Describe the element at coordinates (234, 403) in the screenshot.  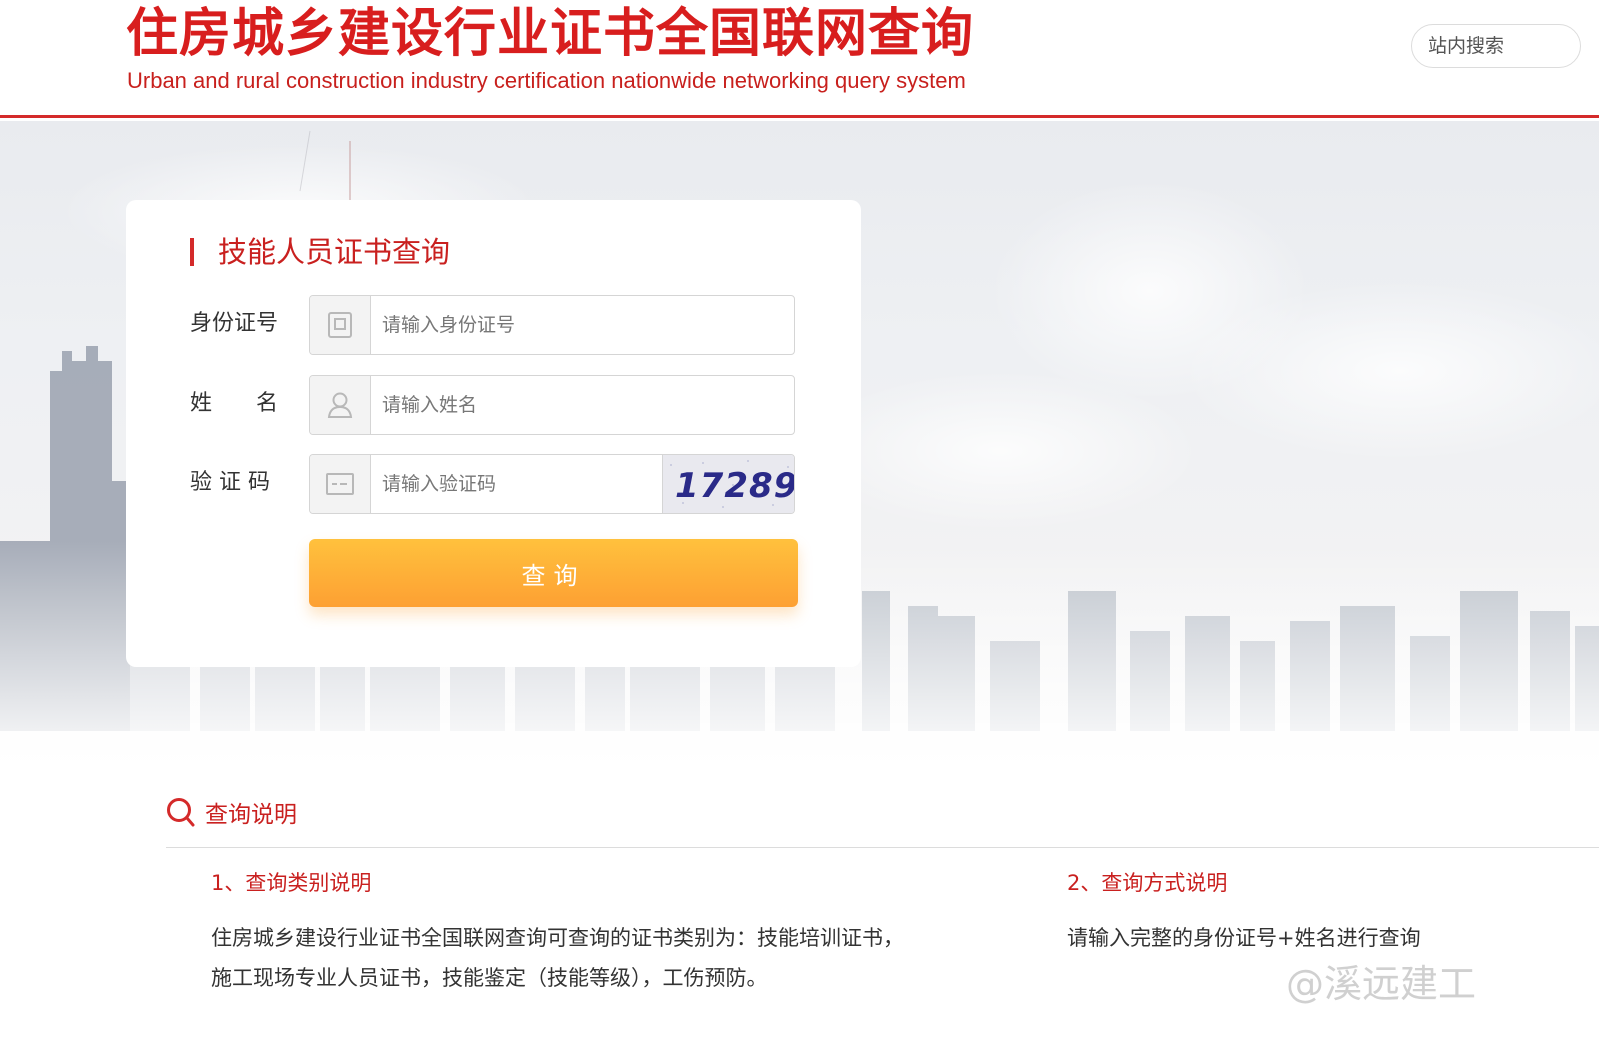
I see `name-label: 姓 名` at that location.